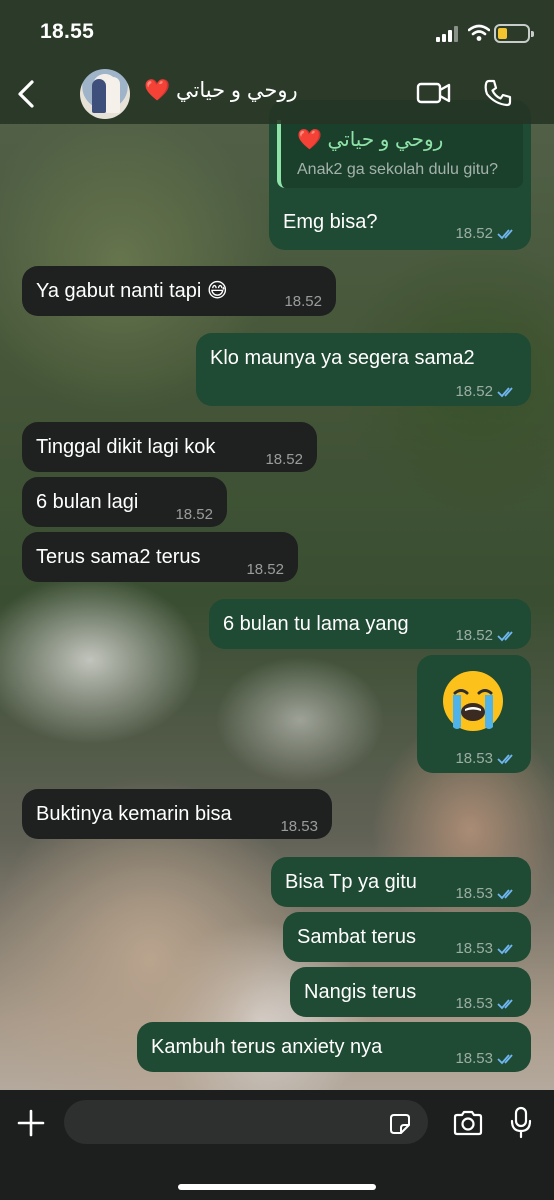  What do you see at coordinates (237, 90) in the screenshot?
I see `contact-name-text: روحي و حياتي` at bounding box center [237, 90].